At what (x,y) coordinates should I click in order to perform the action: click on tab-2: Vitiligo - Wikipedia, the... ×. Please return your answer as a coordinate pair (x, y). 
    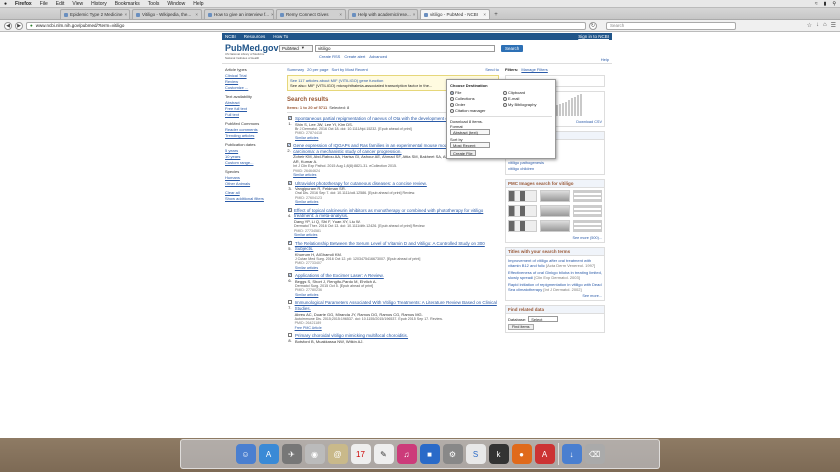
    Looking at the image, I should click on (167, 14).